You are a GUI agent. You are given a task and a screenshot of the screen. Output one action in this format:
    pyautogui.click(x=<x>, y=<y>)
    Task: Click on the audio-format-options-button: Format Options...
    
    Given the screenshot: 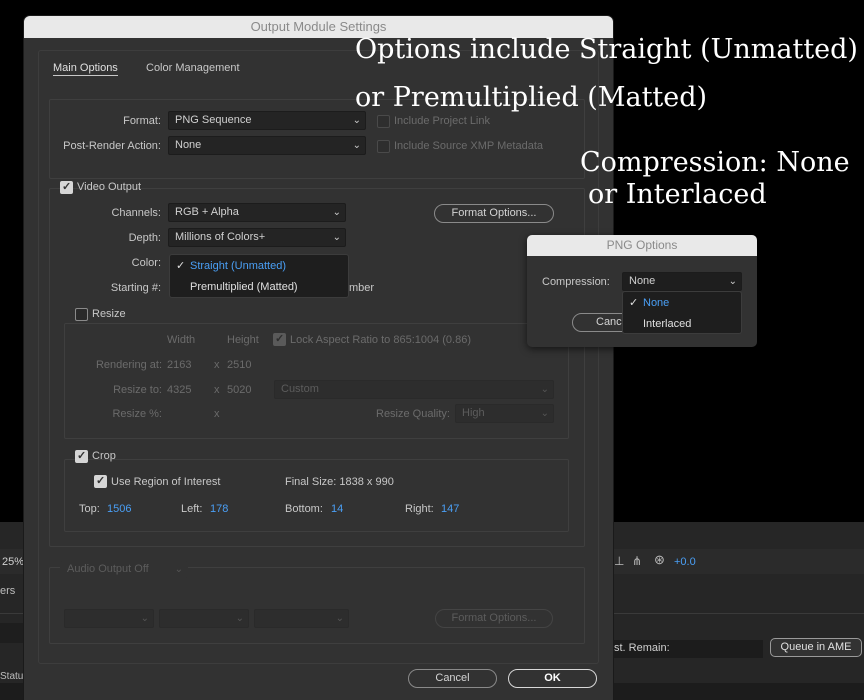 What is the action you would take?
    pyautogui.click(x=494, y=618)
    